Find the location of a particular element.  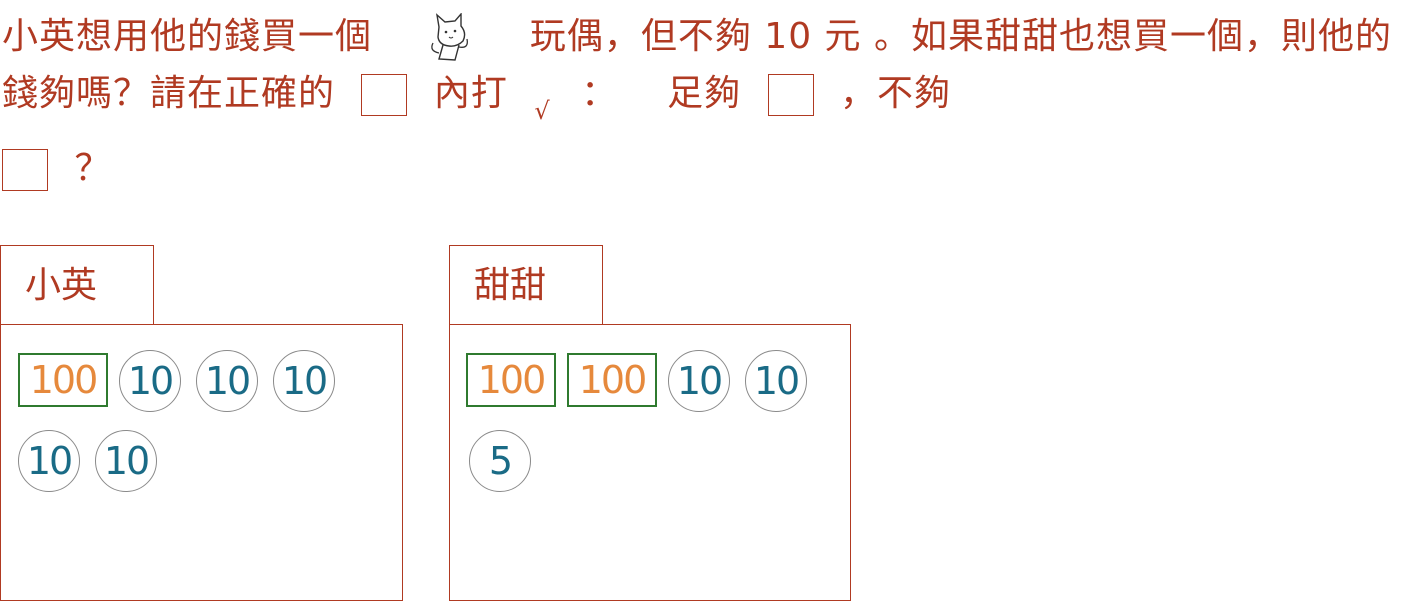

cat-doll-icon is located at coordinates (449, 37).